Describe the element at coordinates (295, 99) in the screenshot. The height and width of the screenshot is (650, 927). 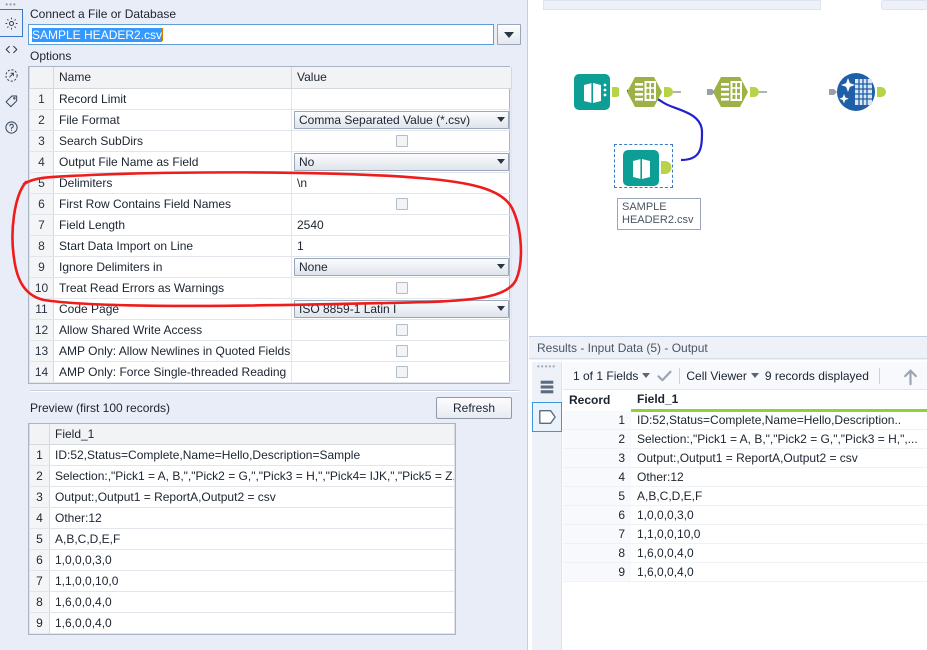
I see `options-row-value` at that location.